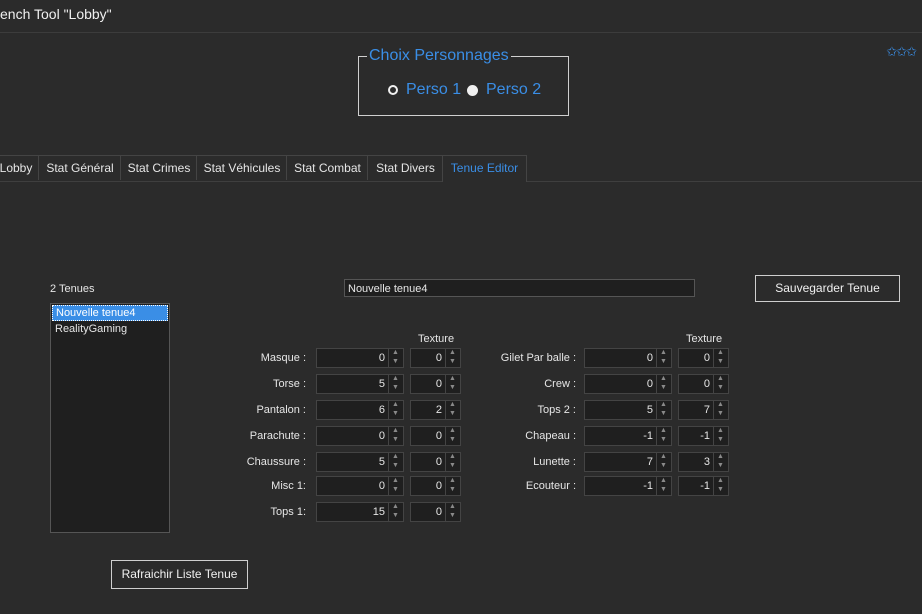  Describe the element at coordinates (405, 167) in the screenshot. I see `tab-stat-divers: Stat Divers` at that location.